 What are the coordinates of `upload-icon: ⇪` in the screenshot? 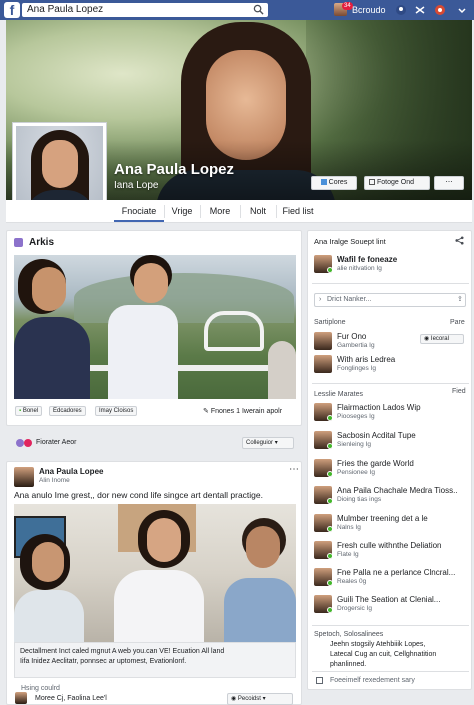 It's located at (460, 299).